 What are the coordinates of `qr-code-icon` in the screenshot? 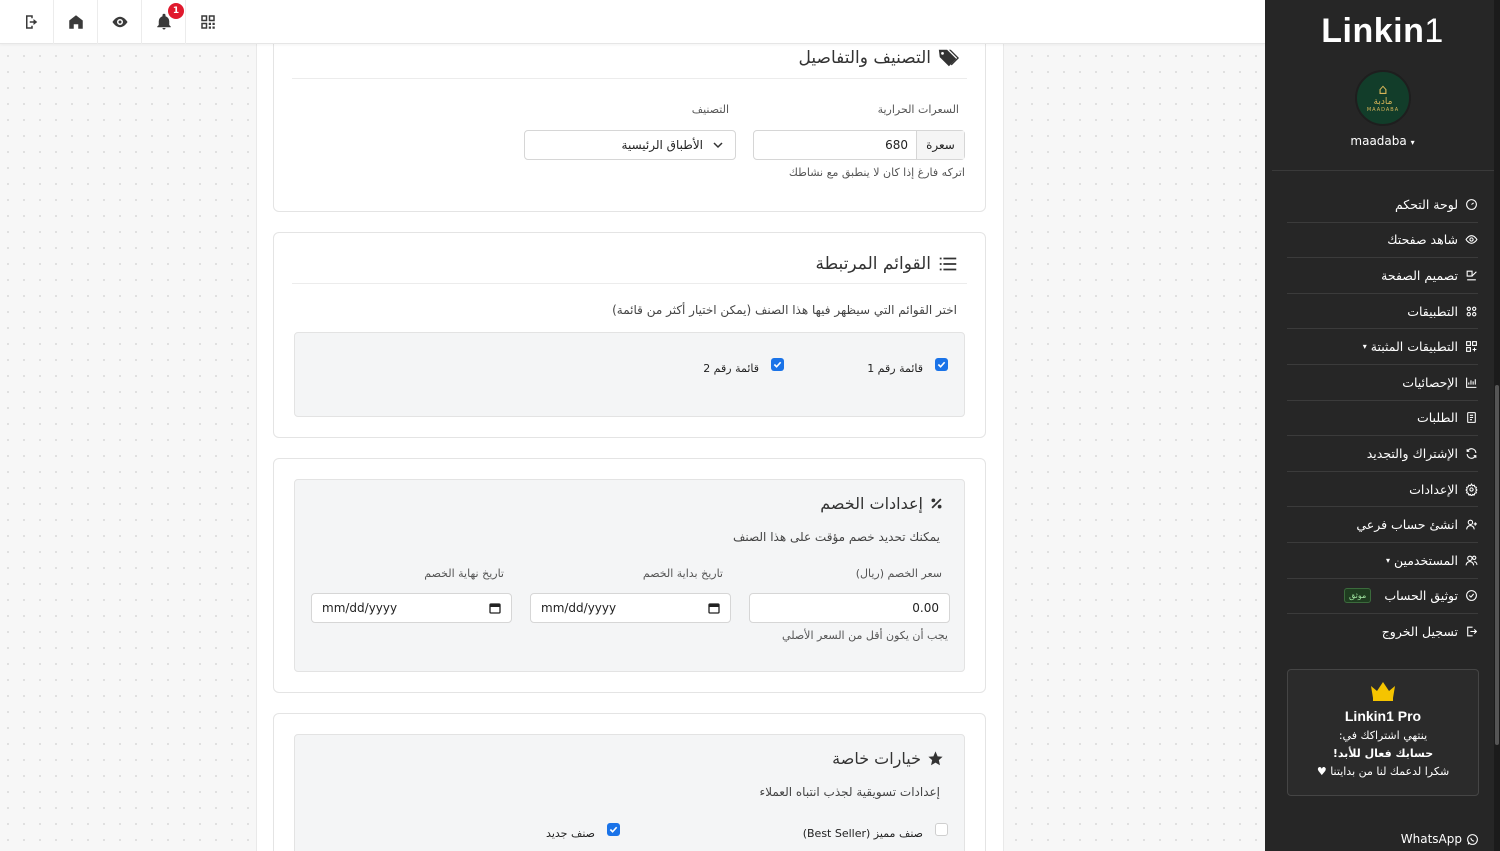 It's located at (208, 21).